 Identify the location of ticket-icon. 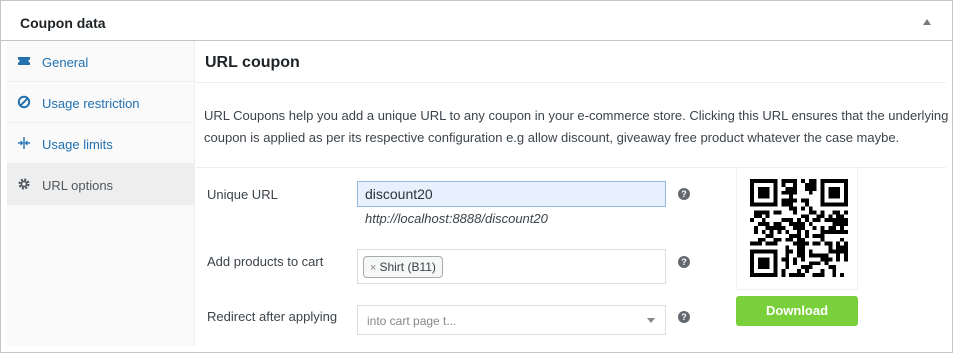
(24, 61).